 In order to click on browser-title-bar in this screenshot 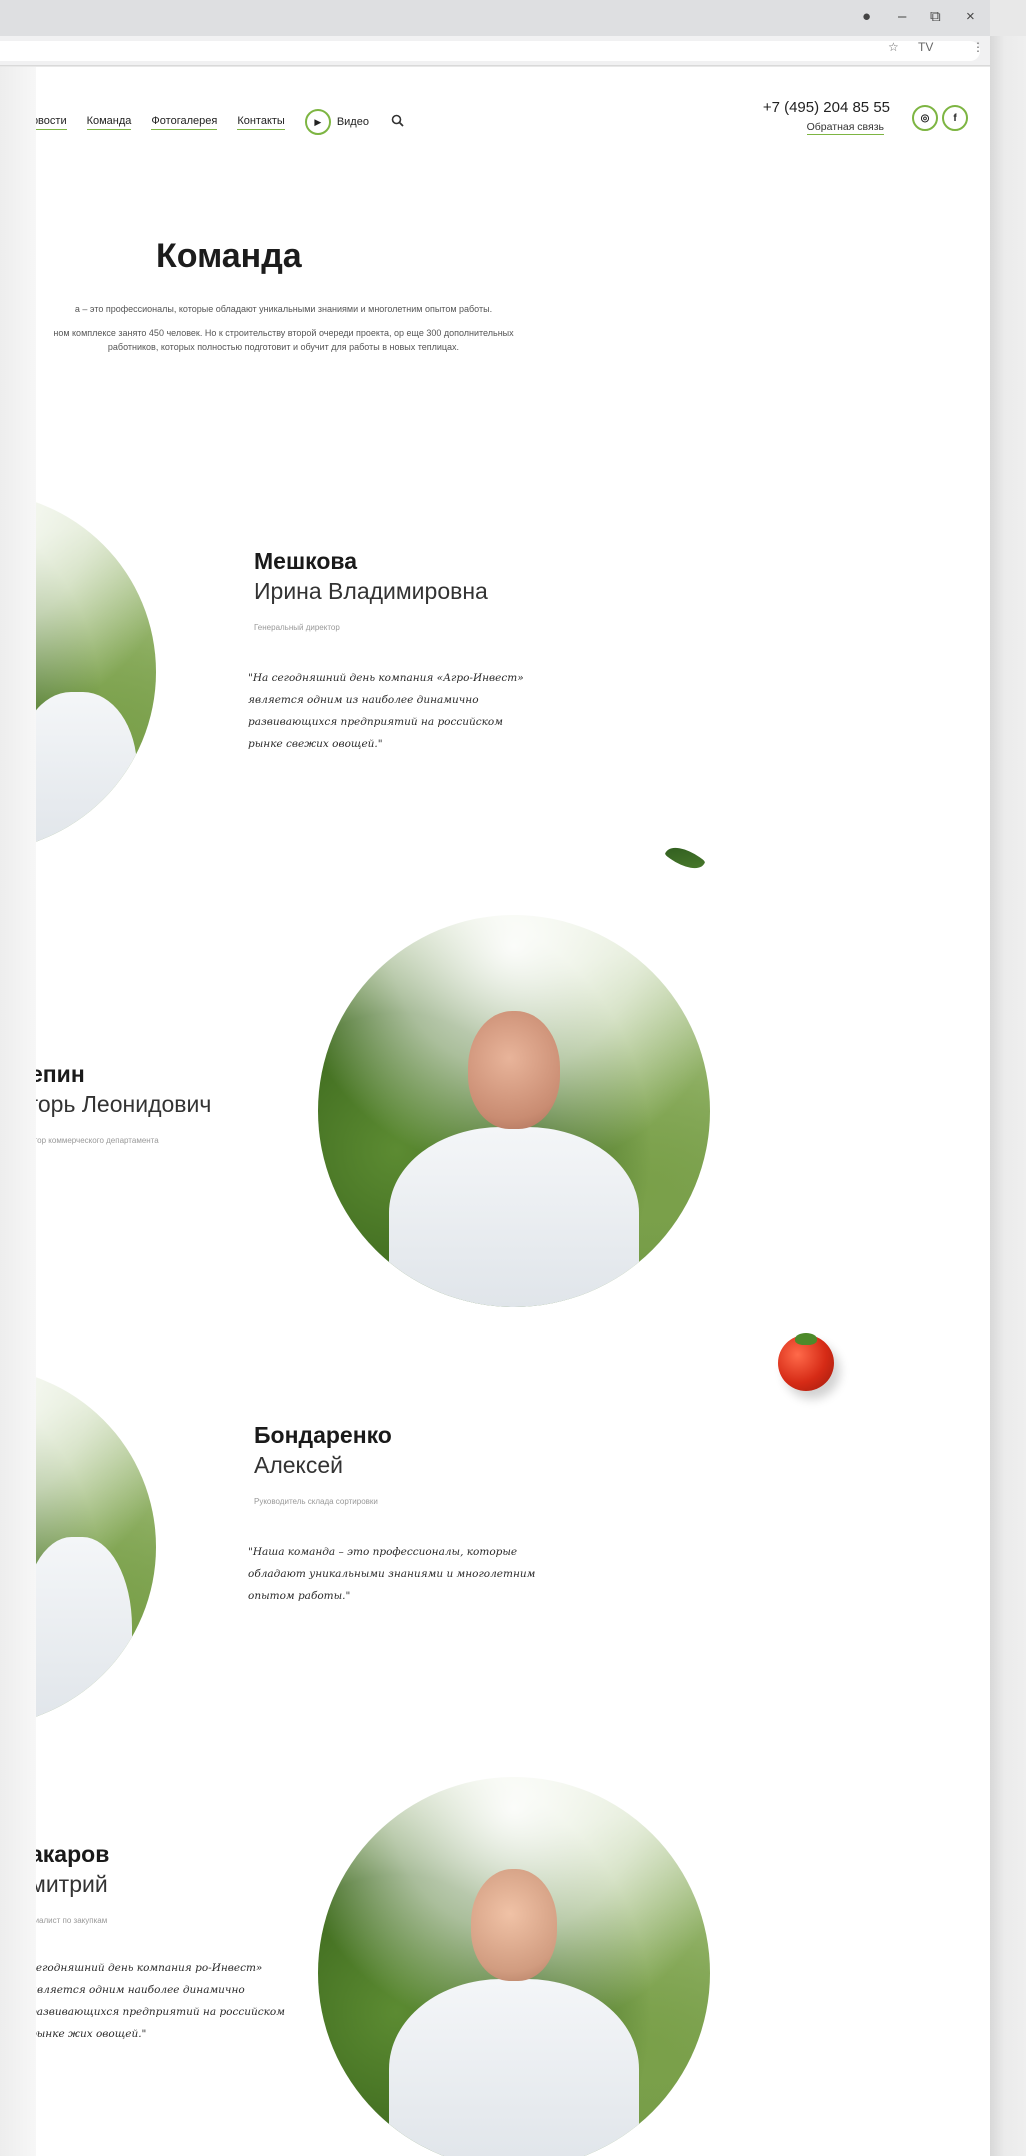, I will do `click(495, 18)`.